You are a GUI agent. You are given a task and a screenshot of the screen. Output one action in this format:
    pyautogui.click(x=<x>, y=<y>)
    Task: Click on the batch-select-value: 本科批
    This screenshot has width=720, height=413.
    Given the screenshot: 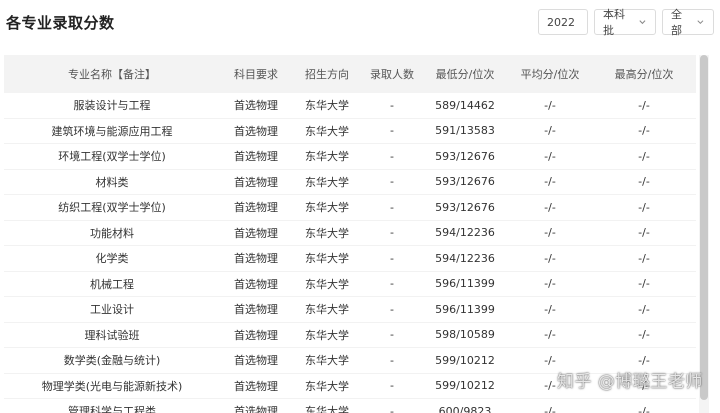 What is the action you would take?
    pyautogui.click(x=614, y=22)
    